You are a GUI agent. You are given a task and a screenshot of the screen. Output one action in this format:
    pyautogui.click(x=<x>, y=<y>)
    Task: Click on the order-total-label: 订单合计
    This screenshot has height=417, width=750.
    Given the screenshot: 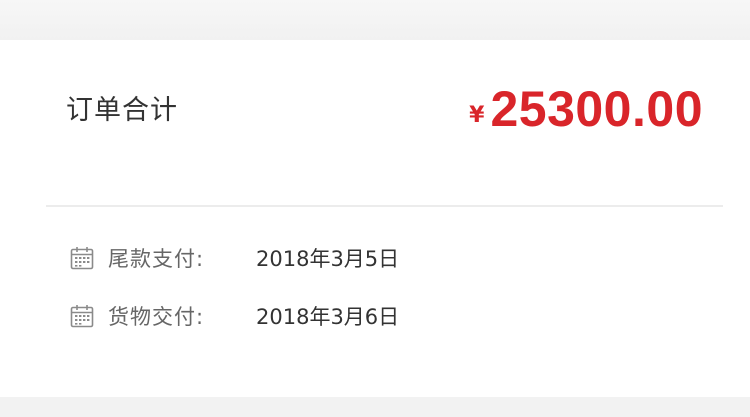 What is the action you would take?
    pyautogui.click(x=122, y=110)
    